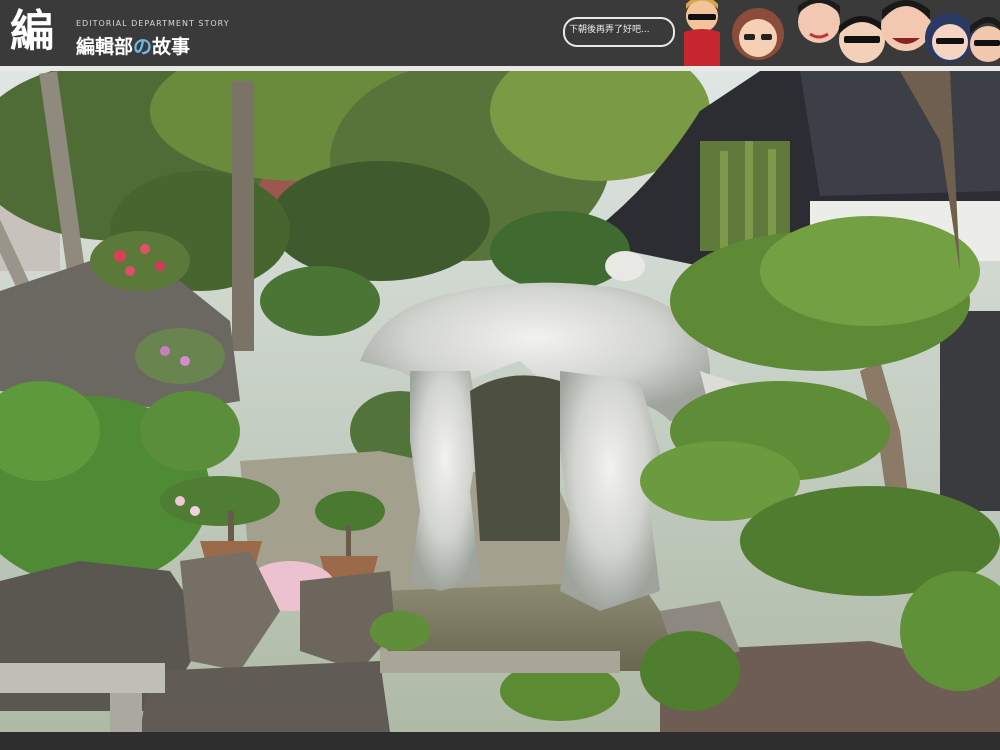 This screenshot has height=750, width=1000. What do you see at coordinates (819, 21) in the screenshot?
I see `avatar-smiling-man` at bounding box center [819, 21].